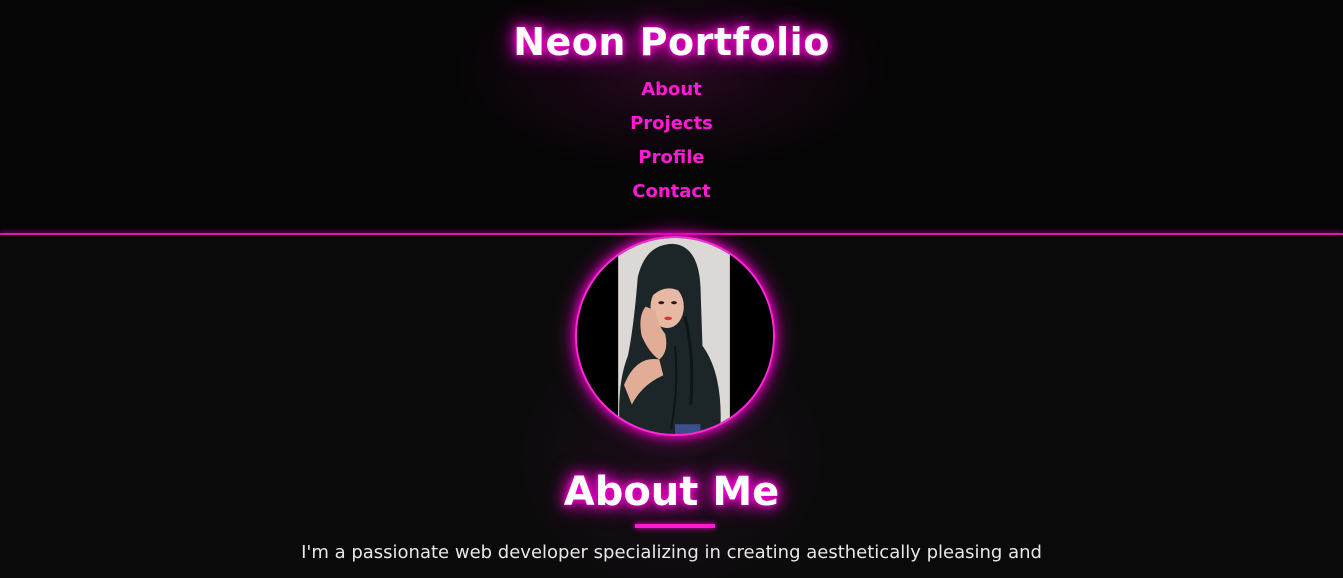 The height and width of the screenshot is (578, 1343). Describe the element at coordinates (671, 163) in the screenshot. I see `nav-link-profile: Profile` at that location.